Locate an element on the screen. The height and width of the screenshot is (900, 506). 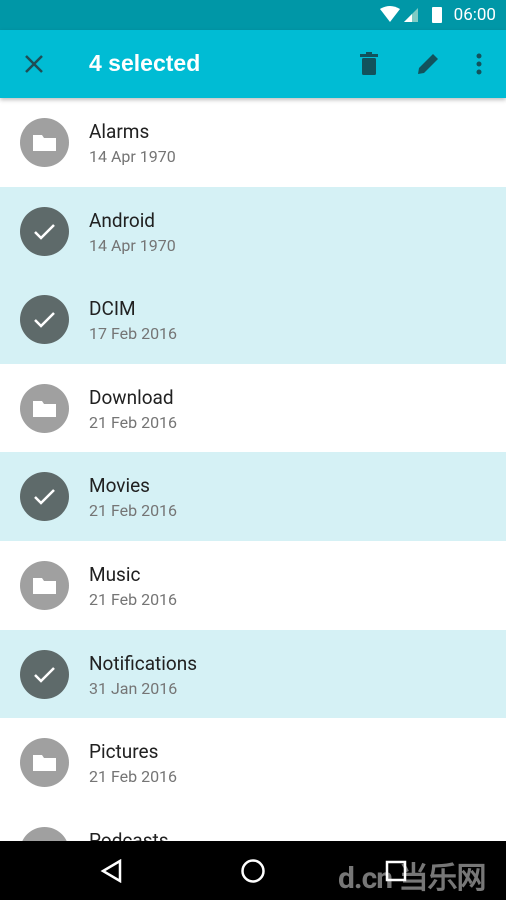
item-date: 17 Feb 2016 is located at coordinates (133, 334).